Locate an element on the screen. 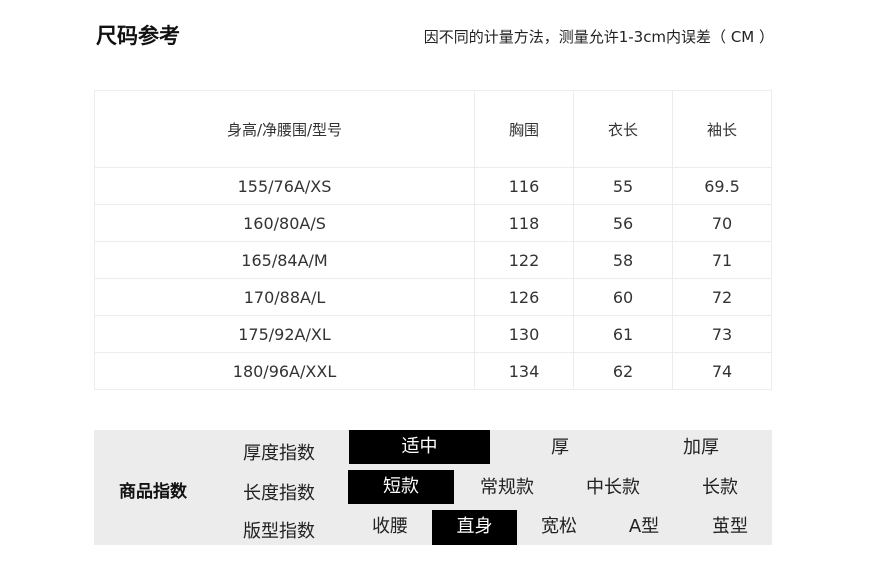 The image size is (874, 568). length-cell: 58 is located at coordinates (623, 260).